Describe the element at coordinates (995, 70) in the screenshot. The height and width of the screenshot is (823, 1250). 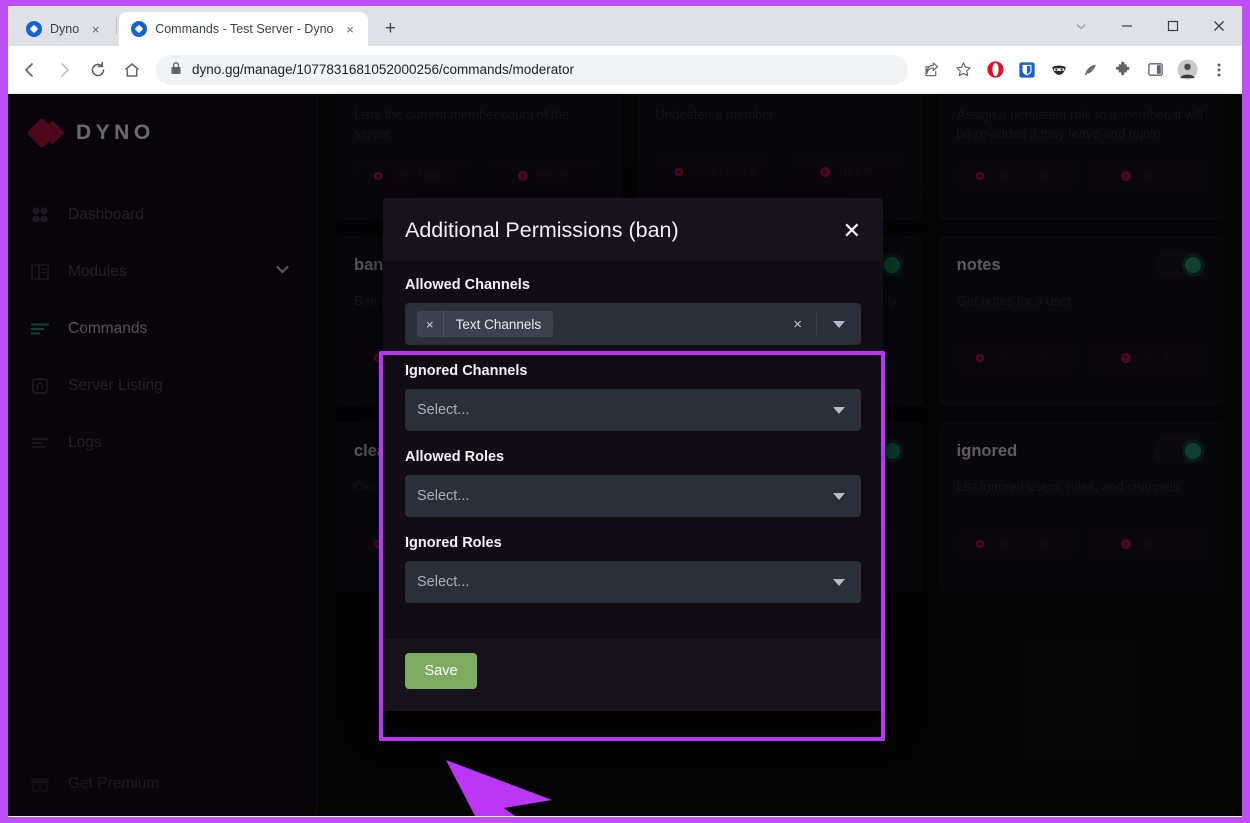
I see `opera-extension-icon` at that location.